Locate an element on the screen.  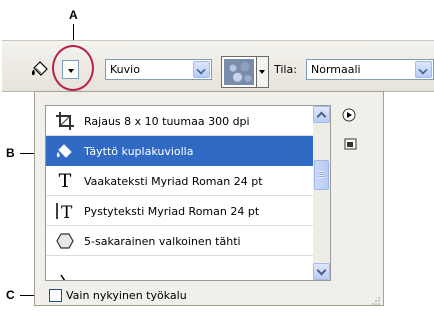
fill-source-select: Kuvio is located at coordinates (158, 69).